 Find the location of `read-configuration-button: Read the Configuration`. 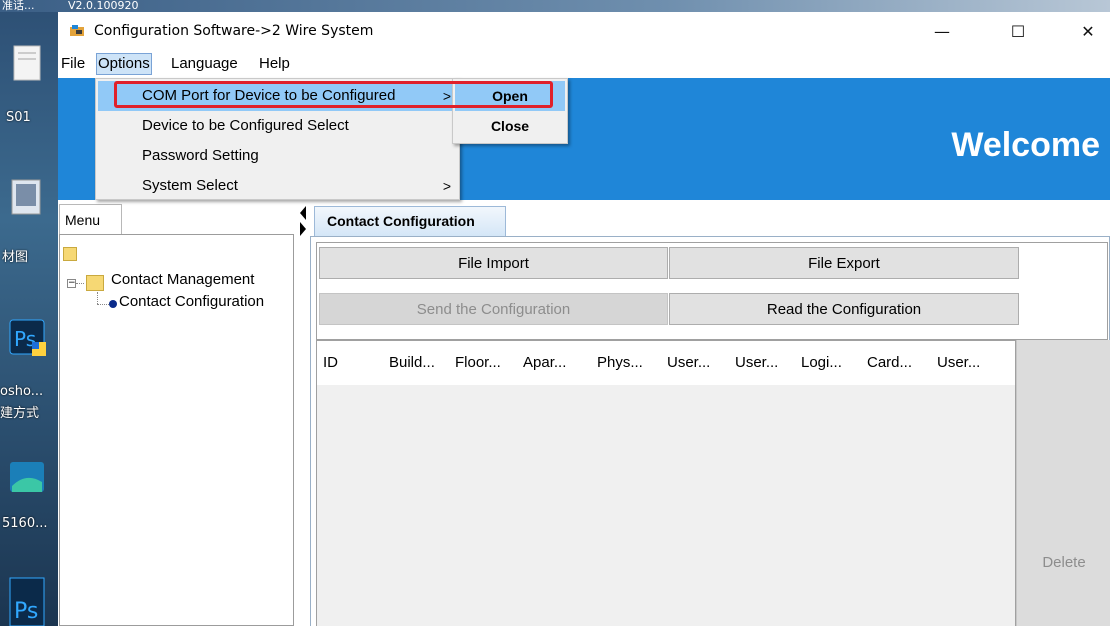

read-configuration-button: Read the Configuration is located at coordinates (844, 309).